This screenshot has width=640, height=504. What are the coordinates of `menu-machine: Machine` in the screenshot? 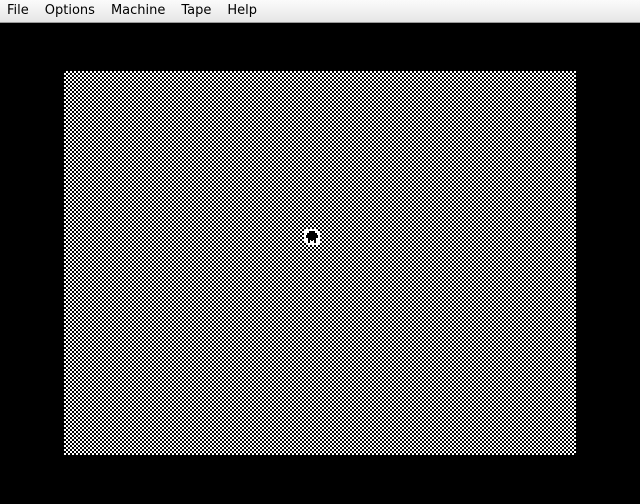 It's located at (138, 11).